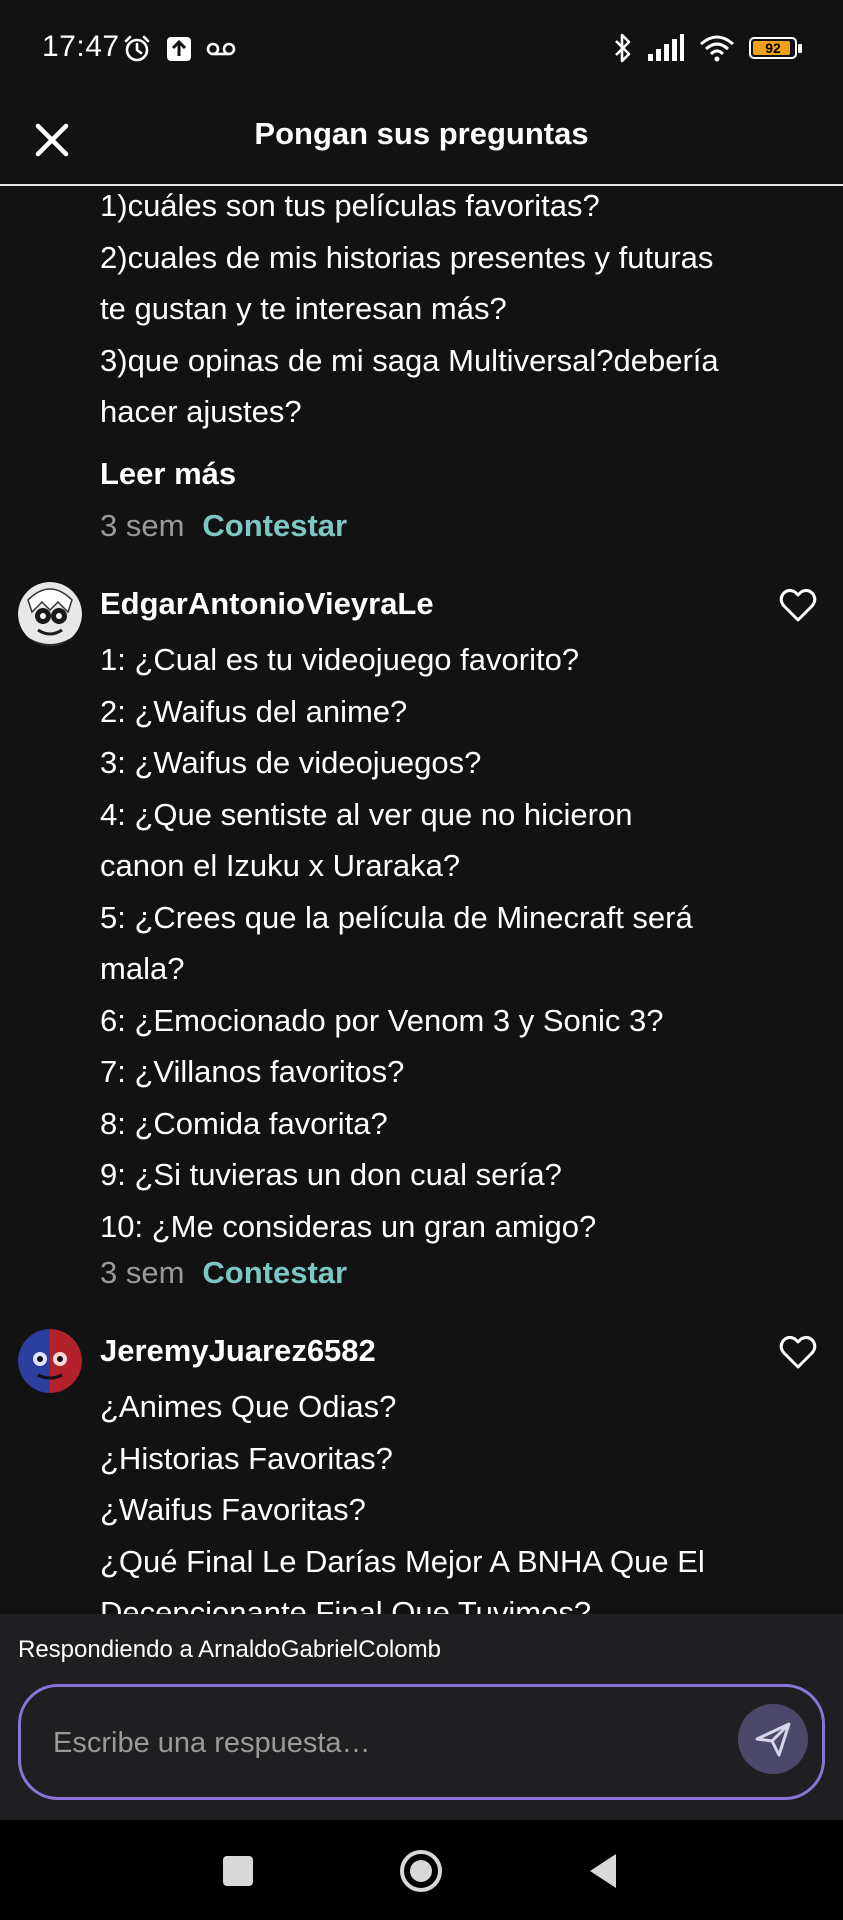 This screenshot has height=1920, width=843. I want to click on replying-to-label: Respondiendo a ArnaldoGabrielColomb, so click(229, 1649).